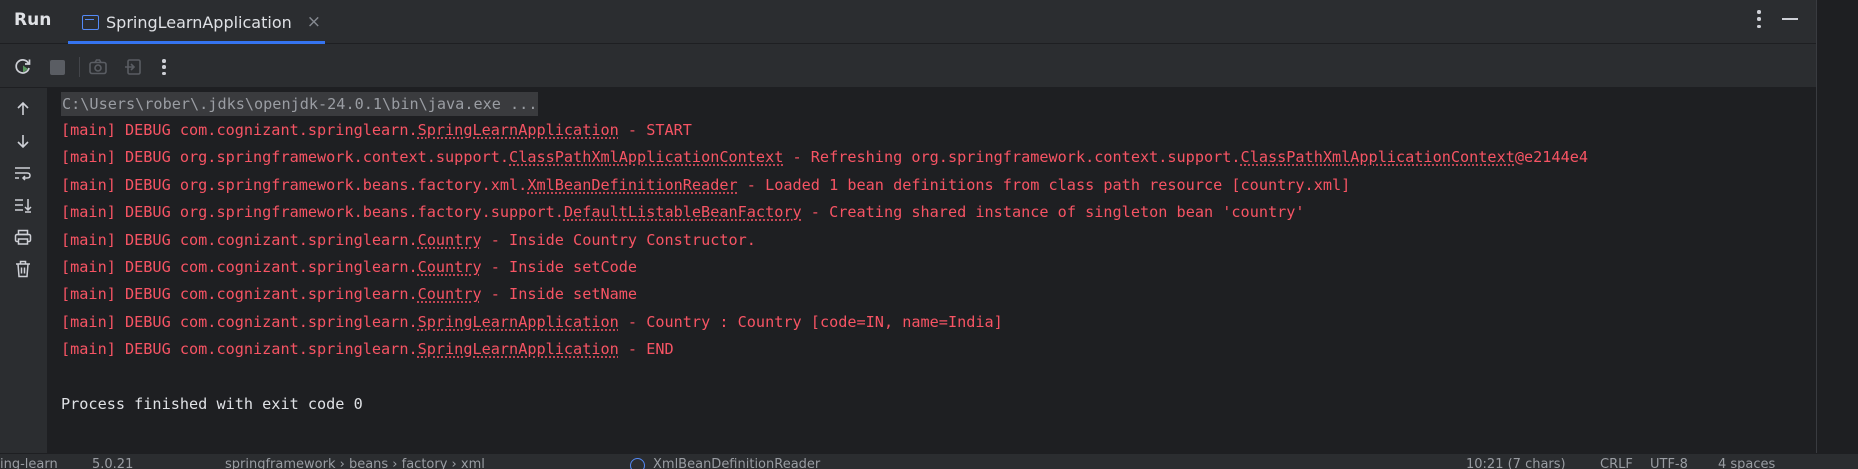  I want to click on right-tool-strip, so click(1837, 226).